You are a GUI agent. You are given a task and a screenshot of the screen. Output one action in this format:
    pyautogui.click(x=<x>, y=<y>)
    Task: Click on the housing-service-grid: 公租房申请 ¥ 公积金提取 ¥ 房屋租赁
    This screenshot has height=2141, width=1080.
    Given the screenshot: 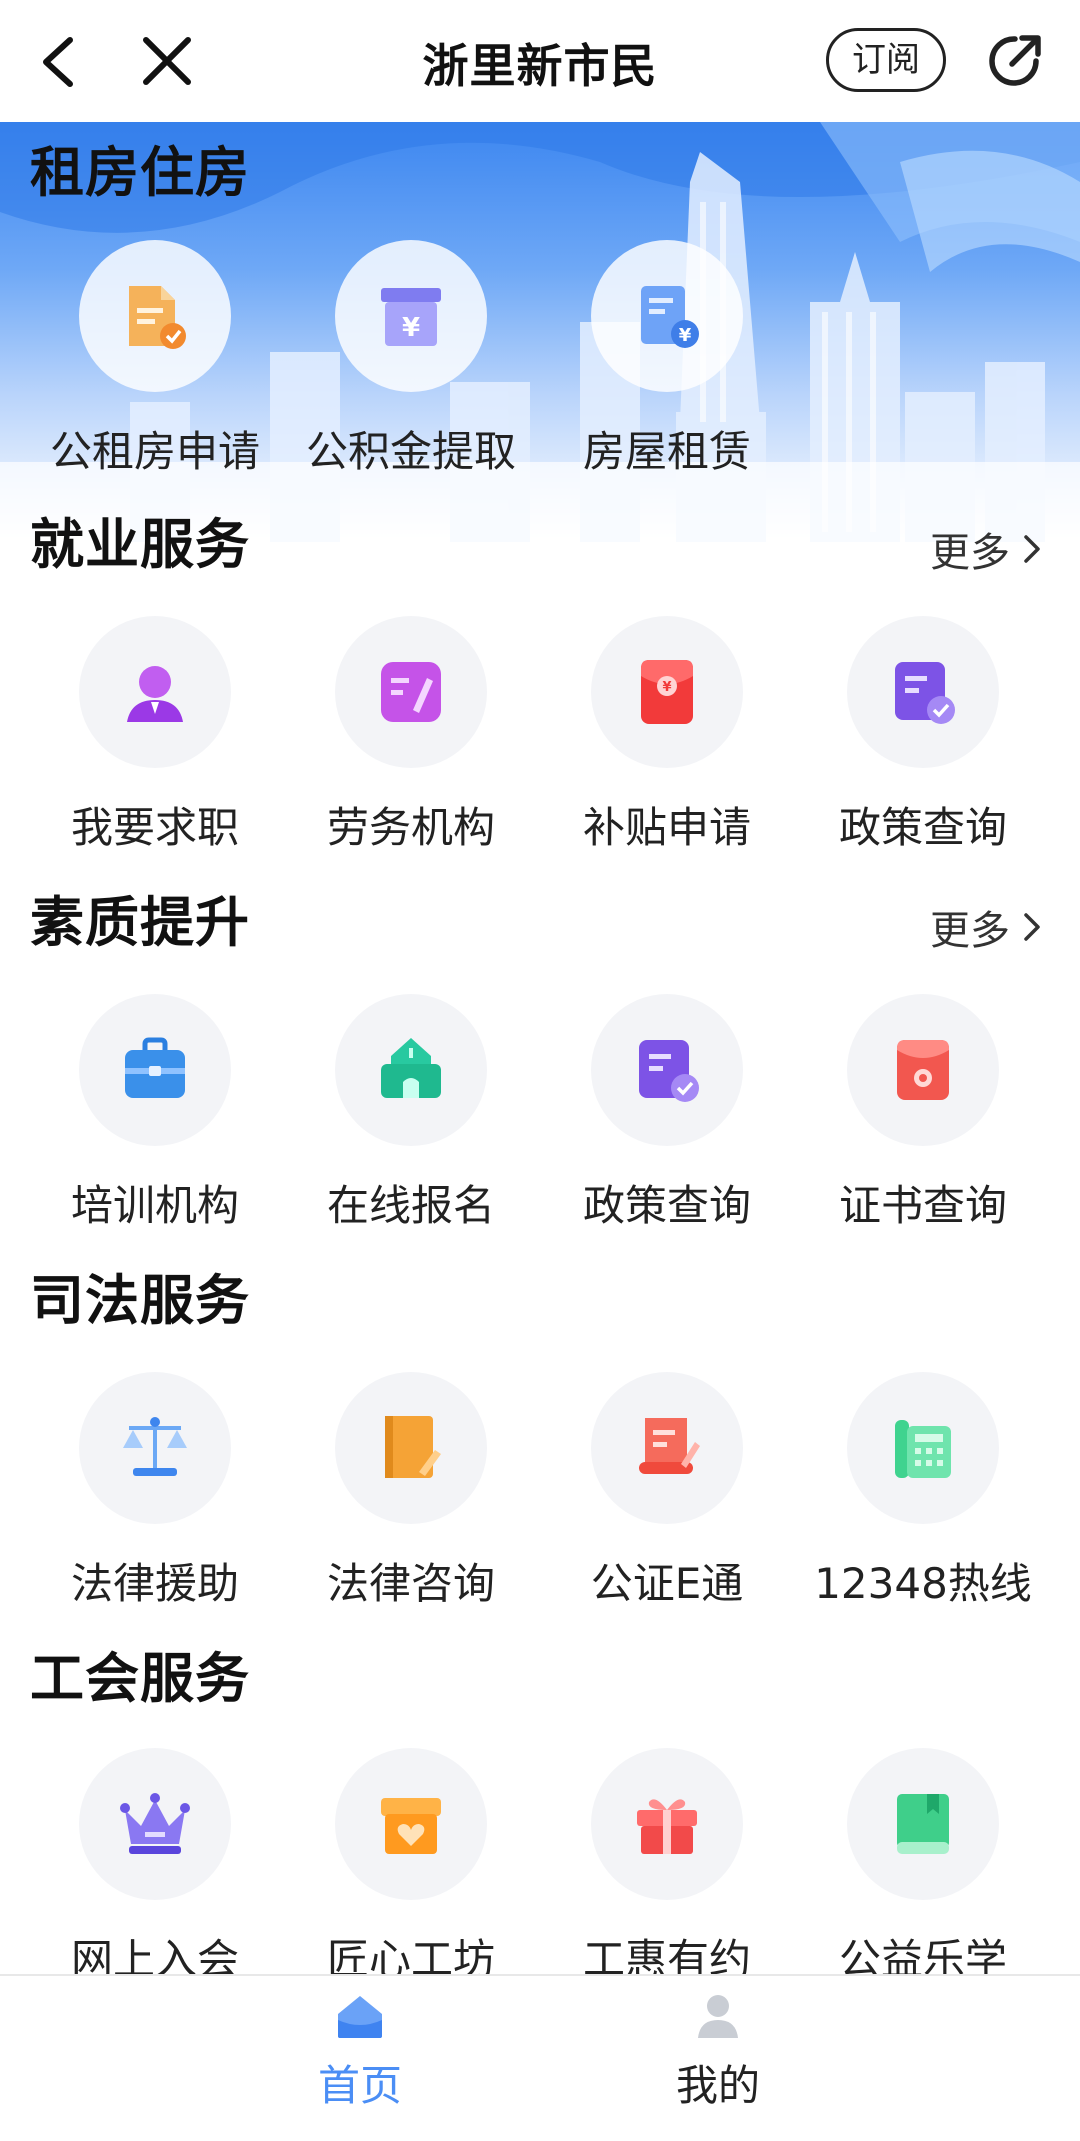 What is the action you would take?
    pyautogui.click(x=540, y=358)
    